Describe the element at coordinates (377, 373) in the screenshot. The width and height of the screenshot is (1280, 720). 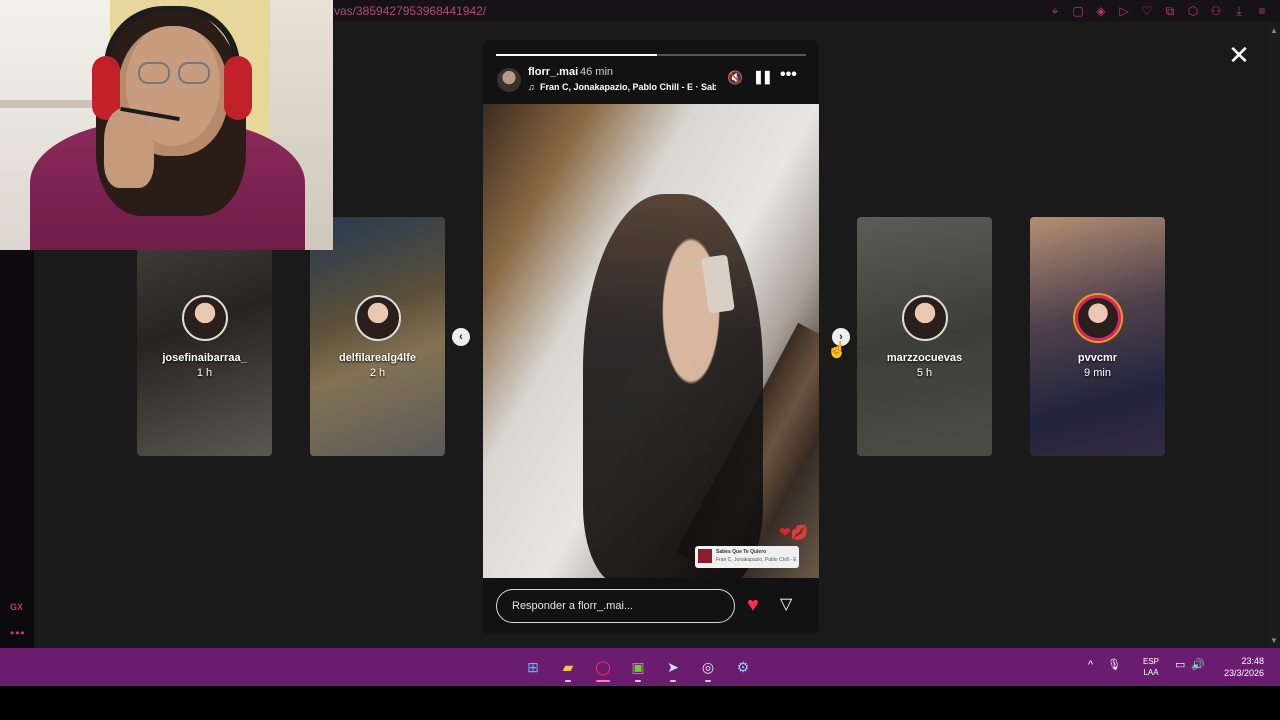
I see `preview-time: 2 h` at that location.